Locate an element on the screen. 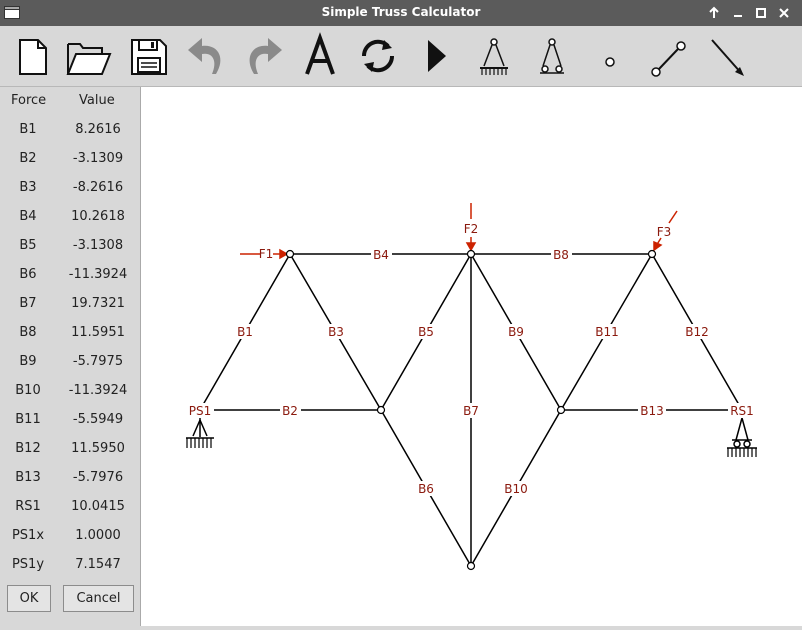 Image resolution: width=802 pixels, height=630 pixels. force-value: 19.7321 is located at coordinates (98, 303).